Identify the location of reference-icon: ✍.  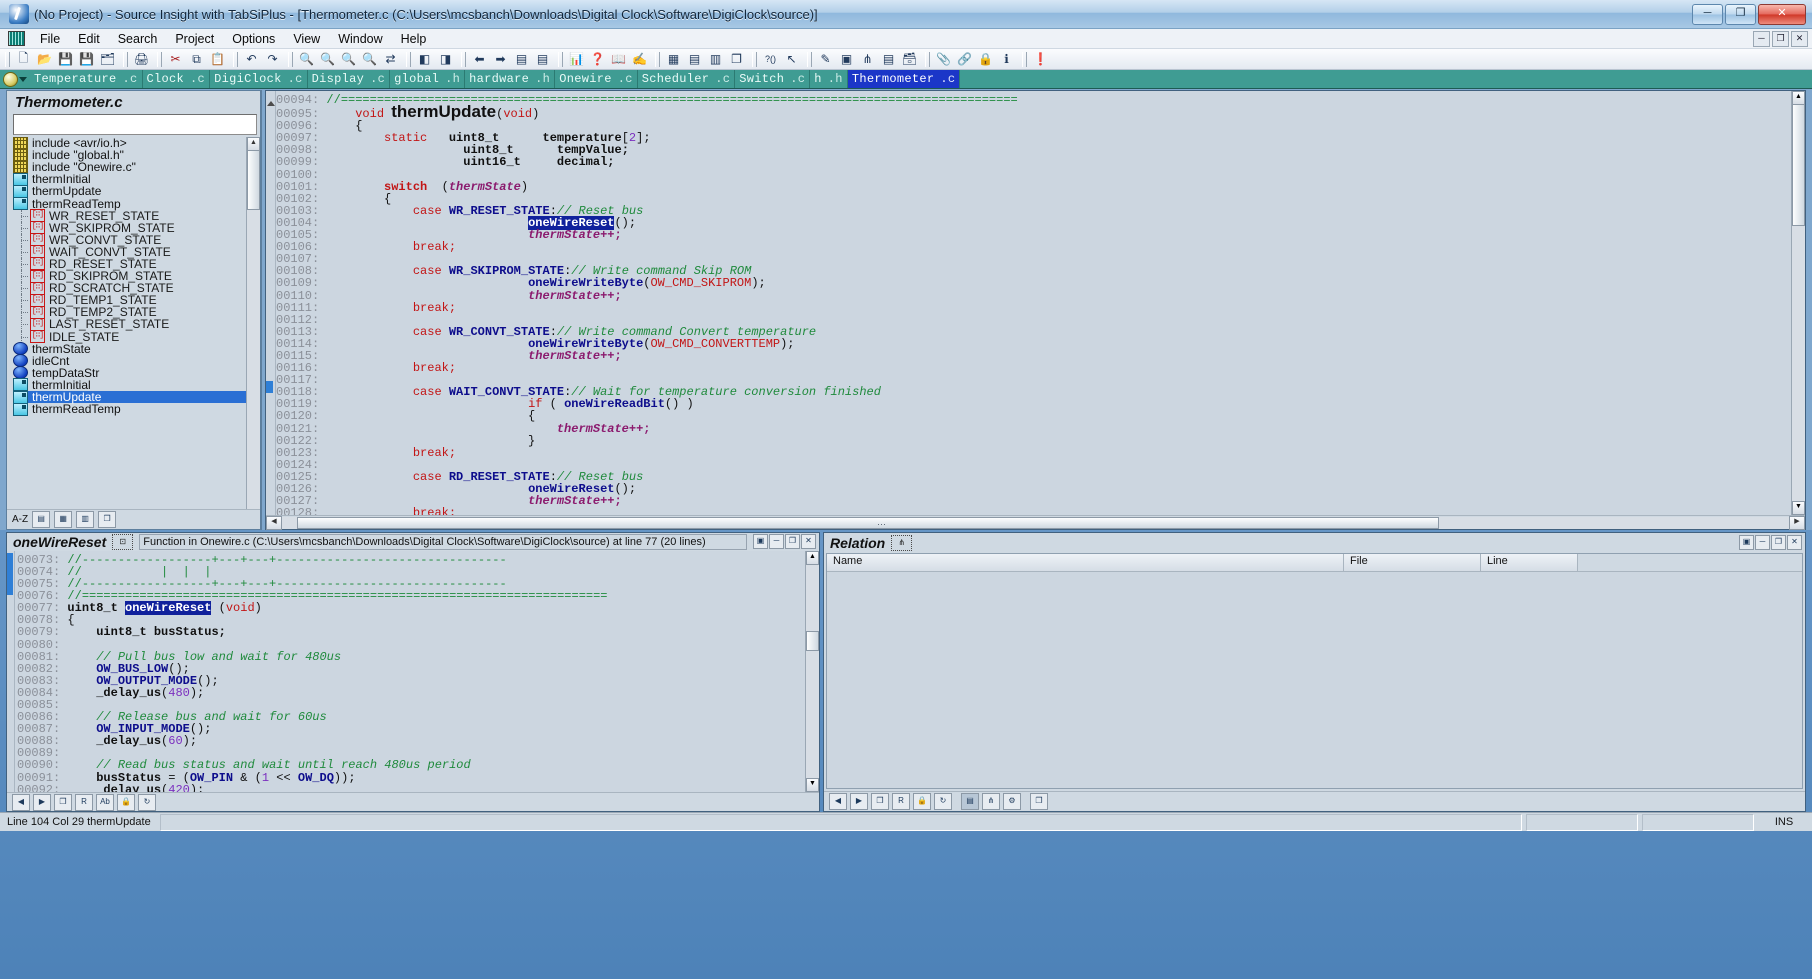
(639, 59).